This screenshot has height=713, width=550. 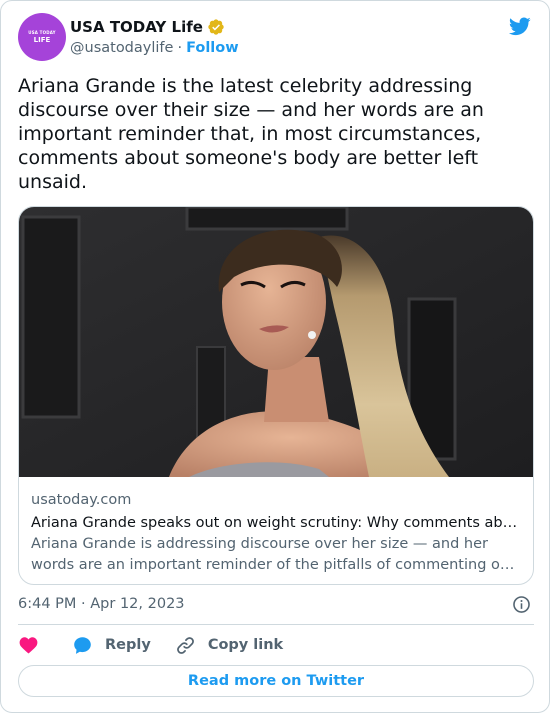 What do you see at coordinates (185, 645) in the screenshot?
I see `link-chain-icon` at bounding box center [185, 645].